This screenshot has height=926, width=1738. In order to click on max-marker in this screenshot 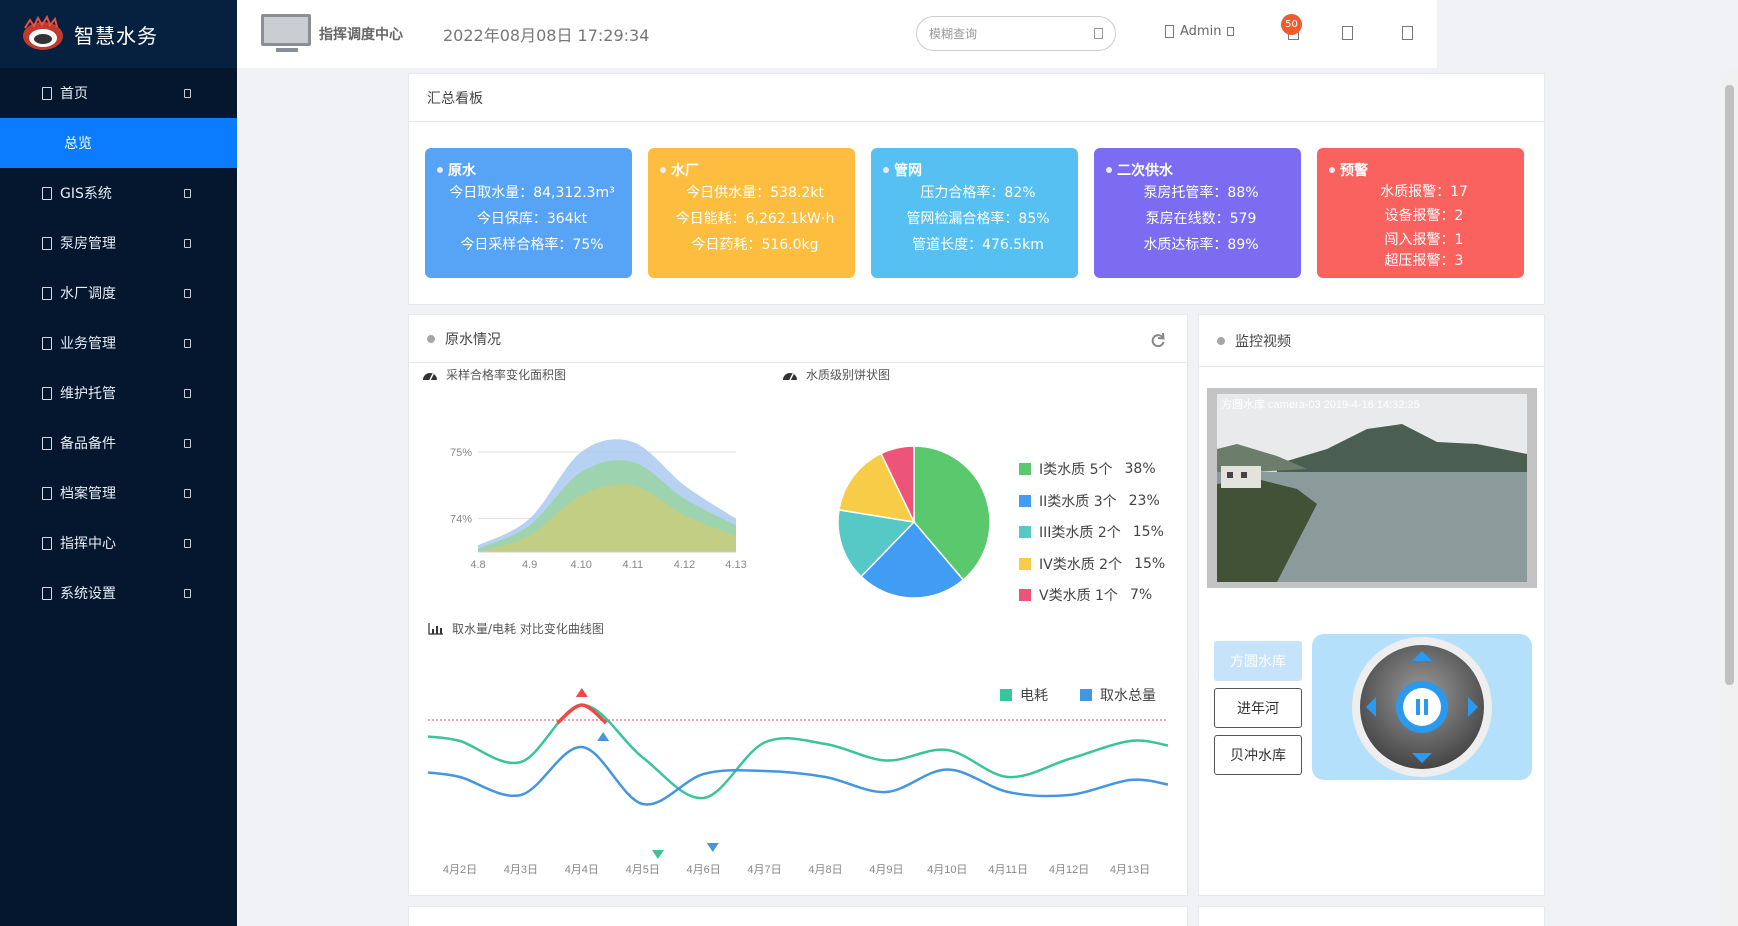, I will do `click(603, 736)`.